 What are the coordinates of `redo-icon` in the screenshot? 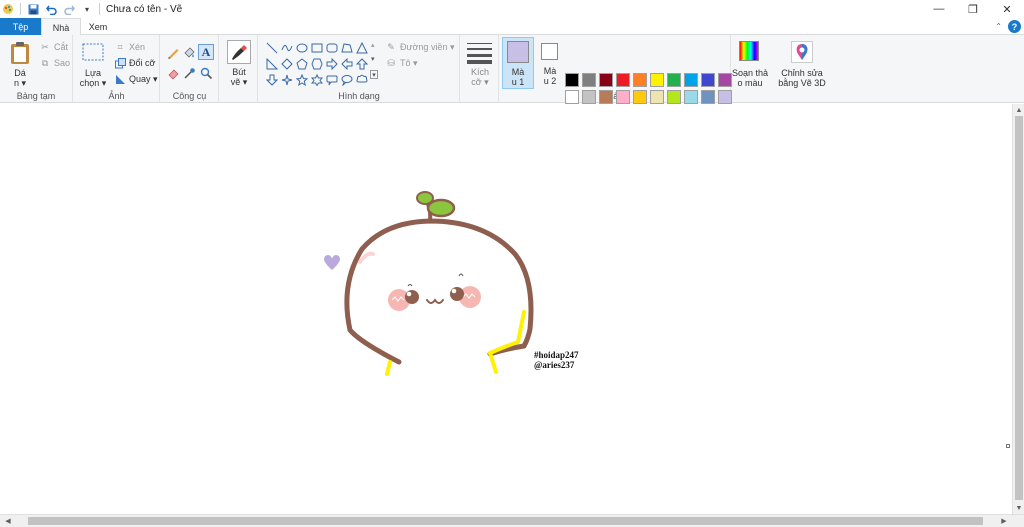 It's located at (69, 9).